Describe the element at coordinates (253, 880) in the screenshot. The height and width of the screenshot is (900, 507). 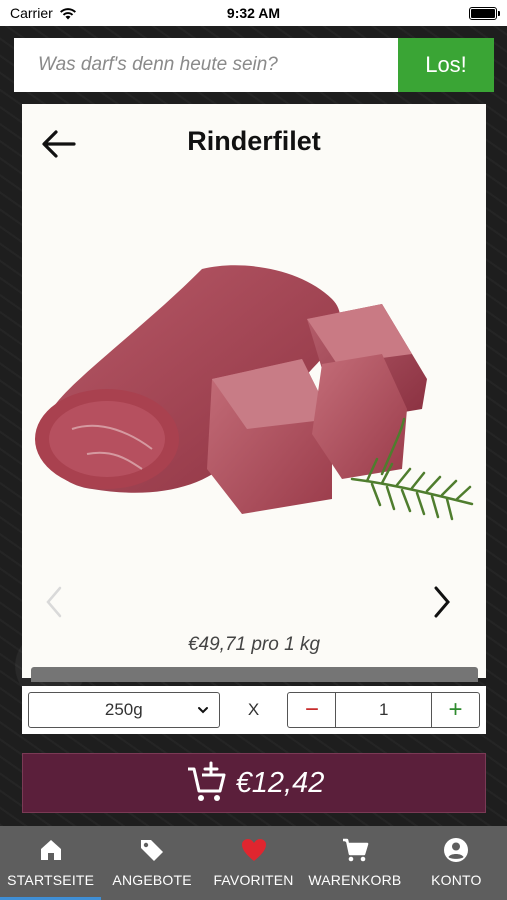
I see `tab-label: FAVORITEN` at that location.